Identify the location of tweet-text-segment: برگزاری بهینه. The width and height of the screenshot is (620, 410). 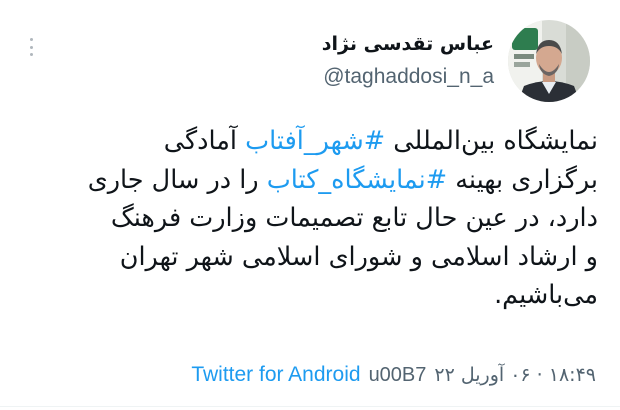
(522, 179).